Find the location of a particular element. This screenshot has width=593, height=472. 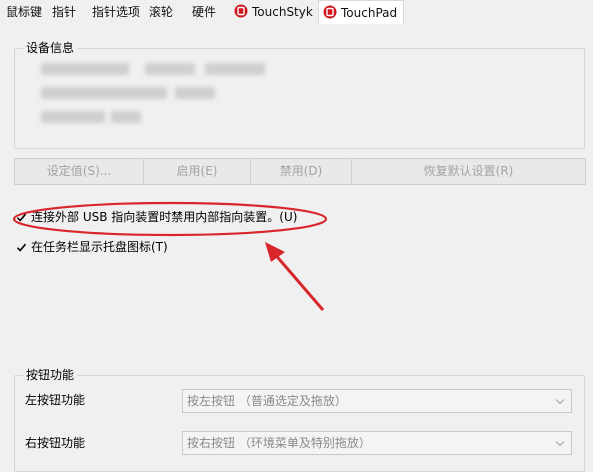

tab-buttons: 鼠标键 is located at coordinates (24, 12).